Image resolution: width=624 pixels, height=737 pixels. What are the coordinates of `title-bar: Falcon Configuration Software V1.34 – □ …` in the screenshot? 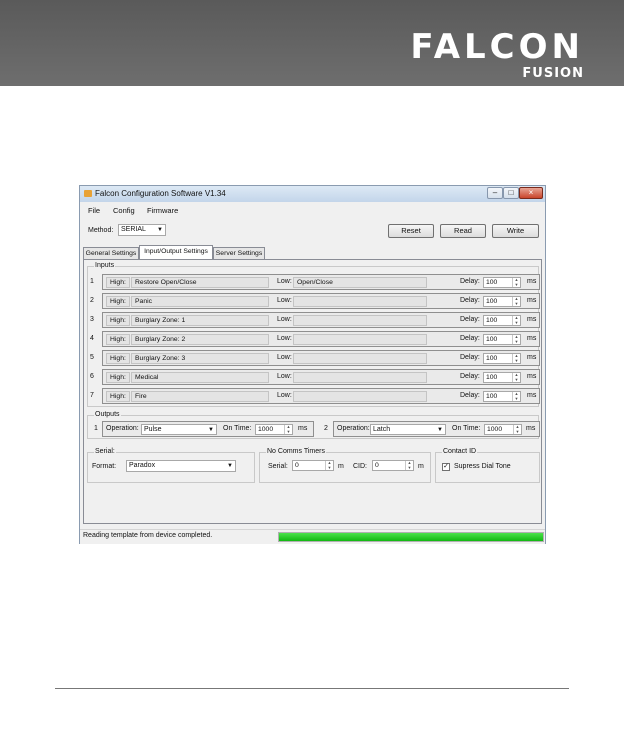 It's located at (312, 194).